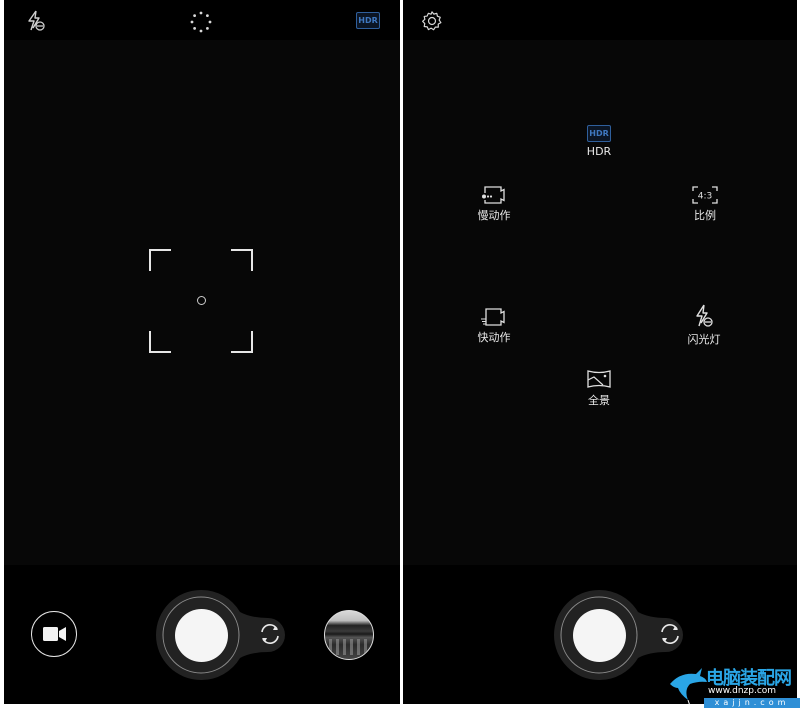 The width and height of the screenshot is (800, 708). I want to click on live-photo-icon, so click(201, 22).